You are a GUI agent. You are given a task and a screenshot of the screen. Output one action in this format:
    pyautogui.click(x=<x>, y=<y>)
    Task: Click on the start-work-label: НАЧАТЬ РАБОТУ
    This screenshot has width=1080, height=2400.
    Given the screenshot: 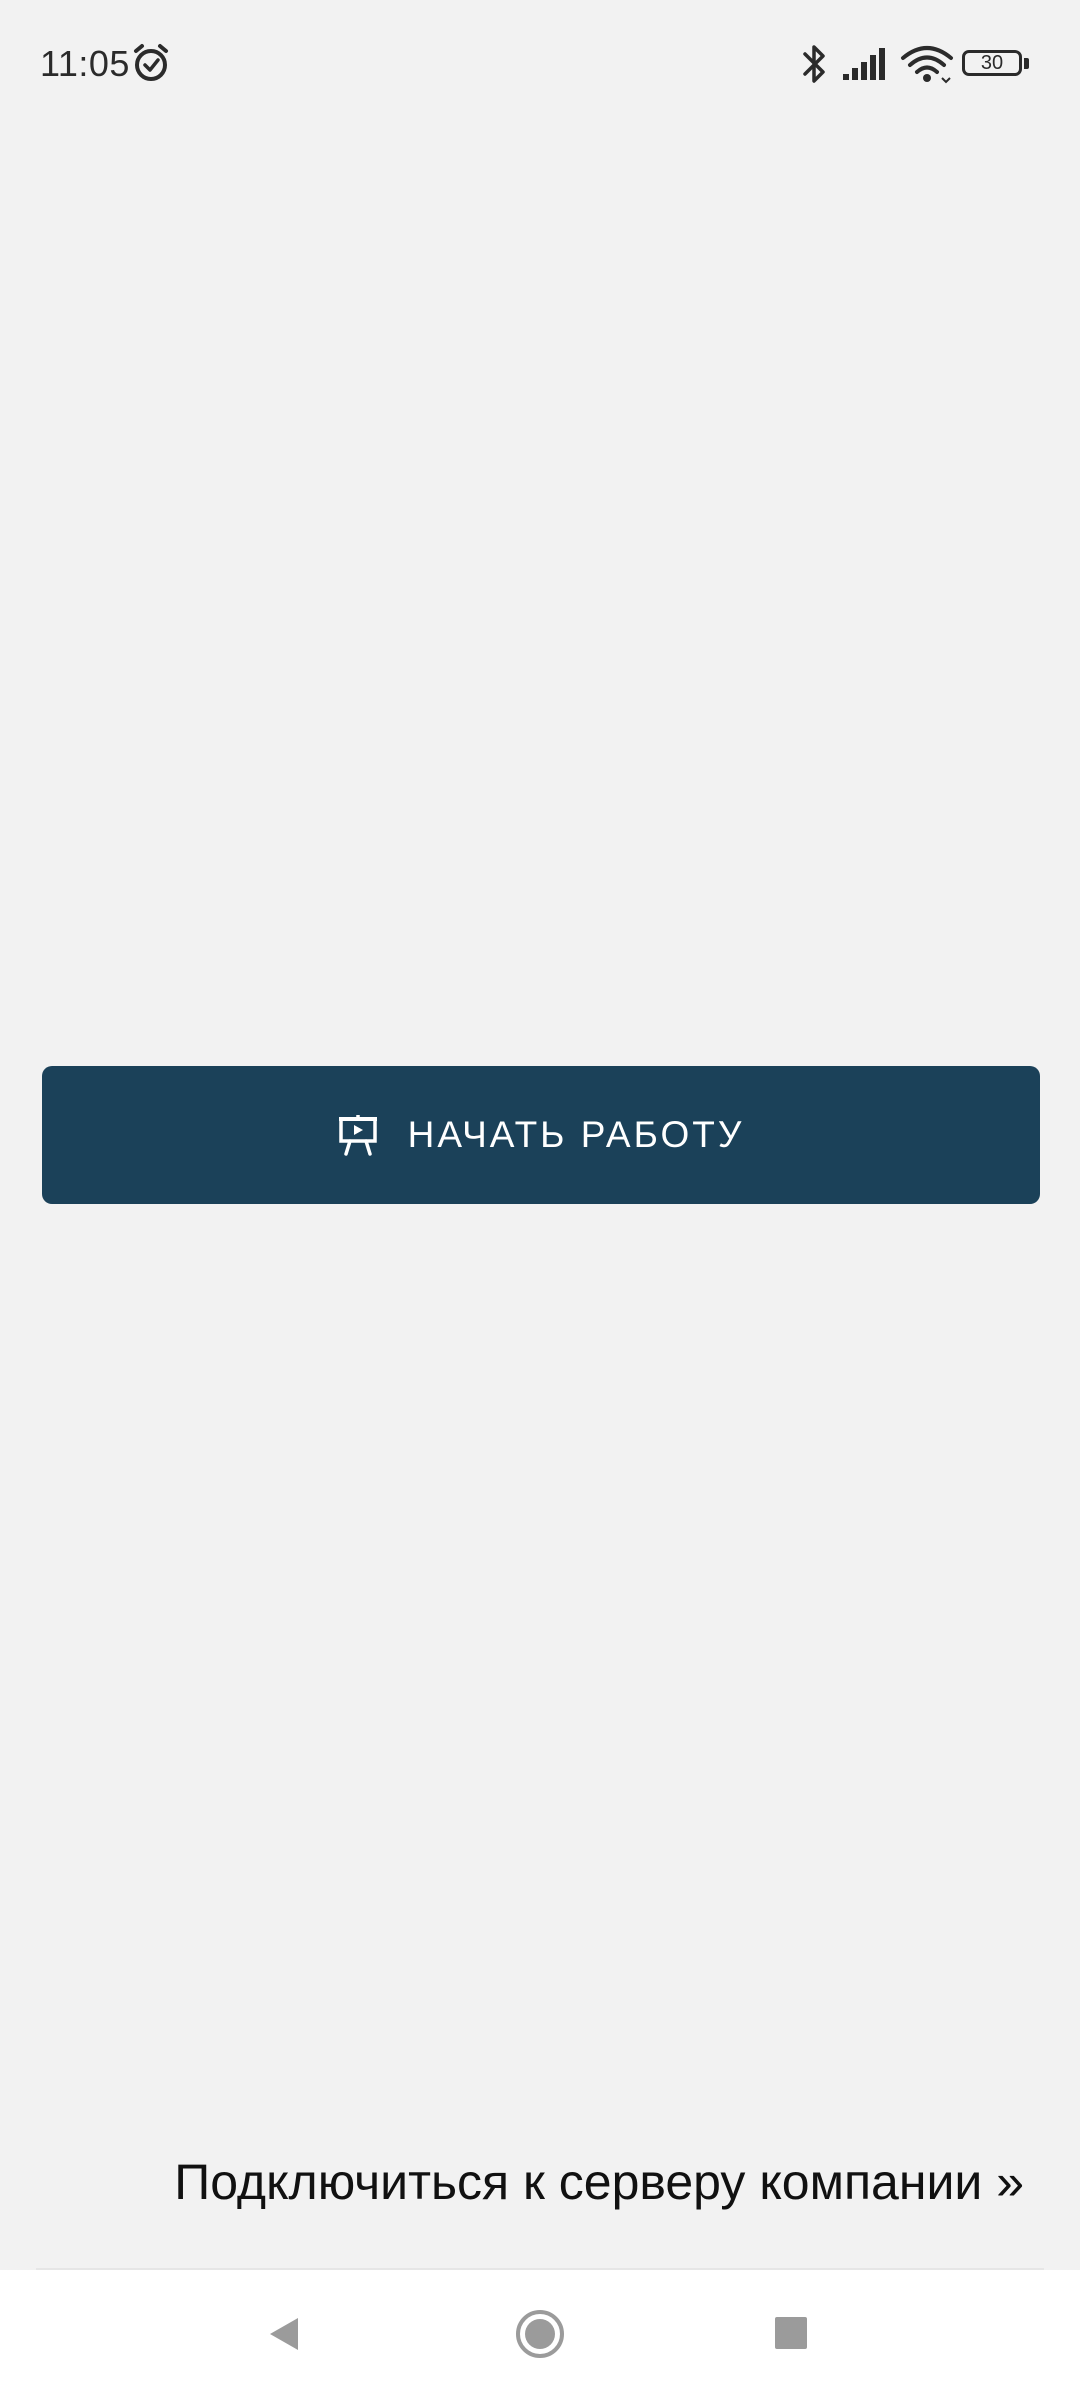 What is the action you would take?
    pyautogui.click(x=576, y=1134)
    